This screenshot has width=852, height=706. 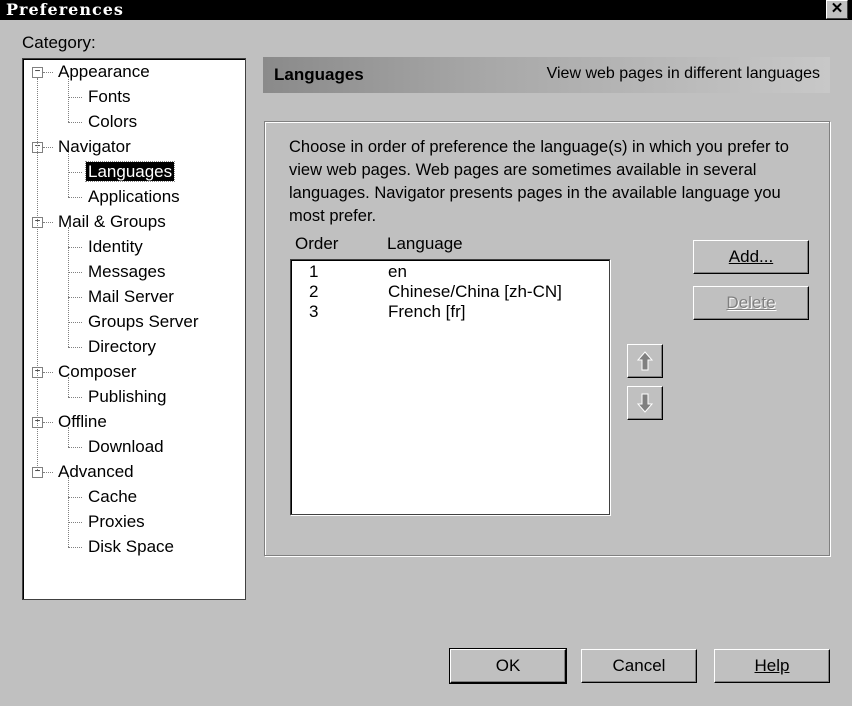 I want to click on list-item: 1 en, so click(x=450, y=272).